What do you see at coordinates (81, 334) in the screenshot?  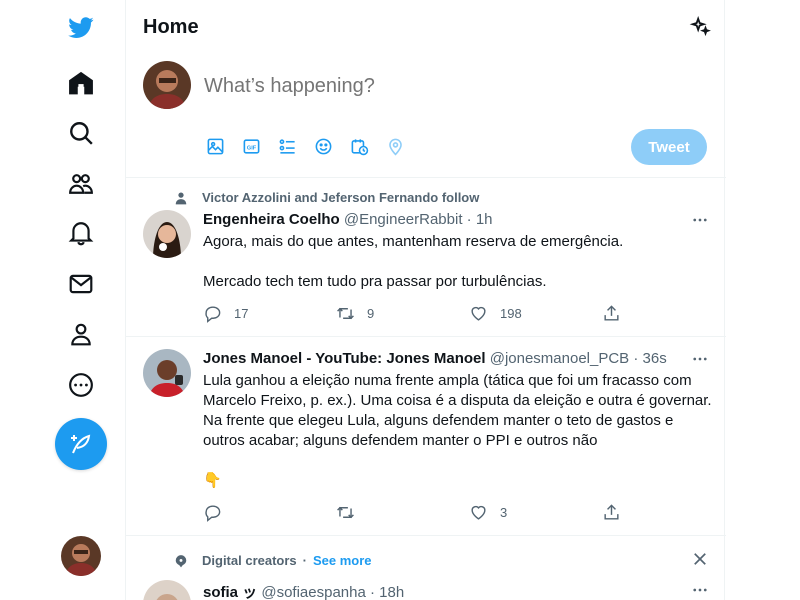 I see `profile-icon` at bounding box center [81, 334].